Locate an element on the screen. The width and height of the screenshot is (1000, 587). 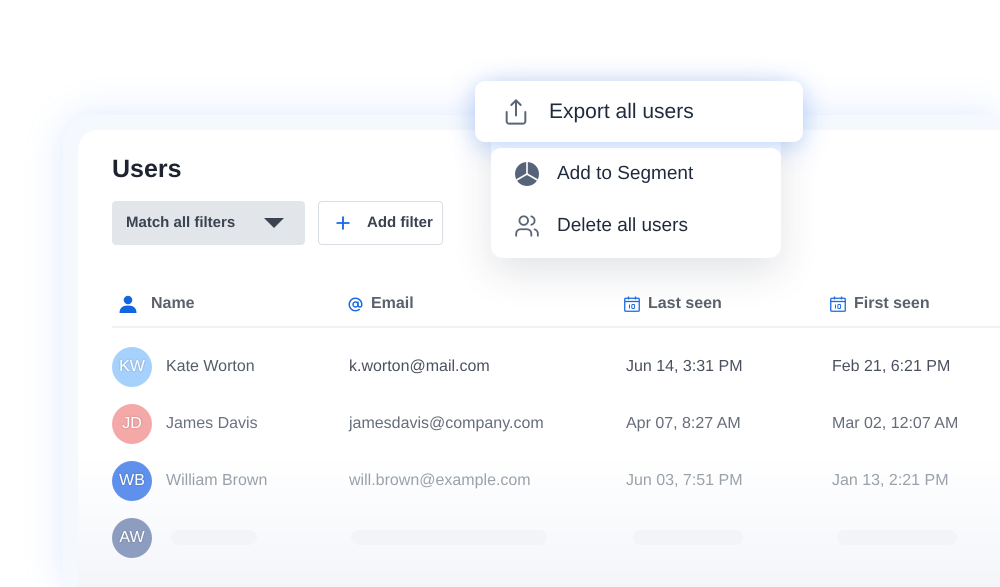
column-header: First seen is located at coordinates (892, 304).